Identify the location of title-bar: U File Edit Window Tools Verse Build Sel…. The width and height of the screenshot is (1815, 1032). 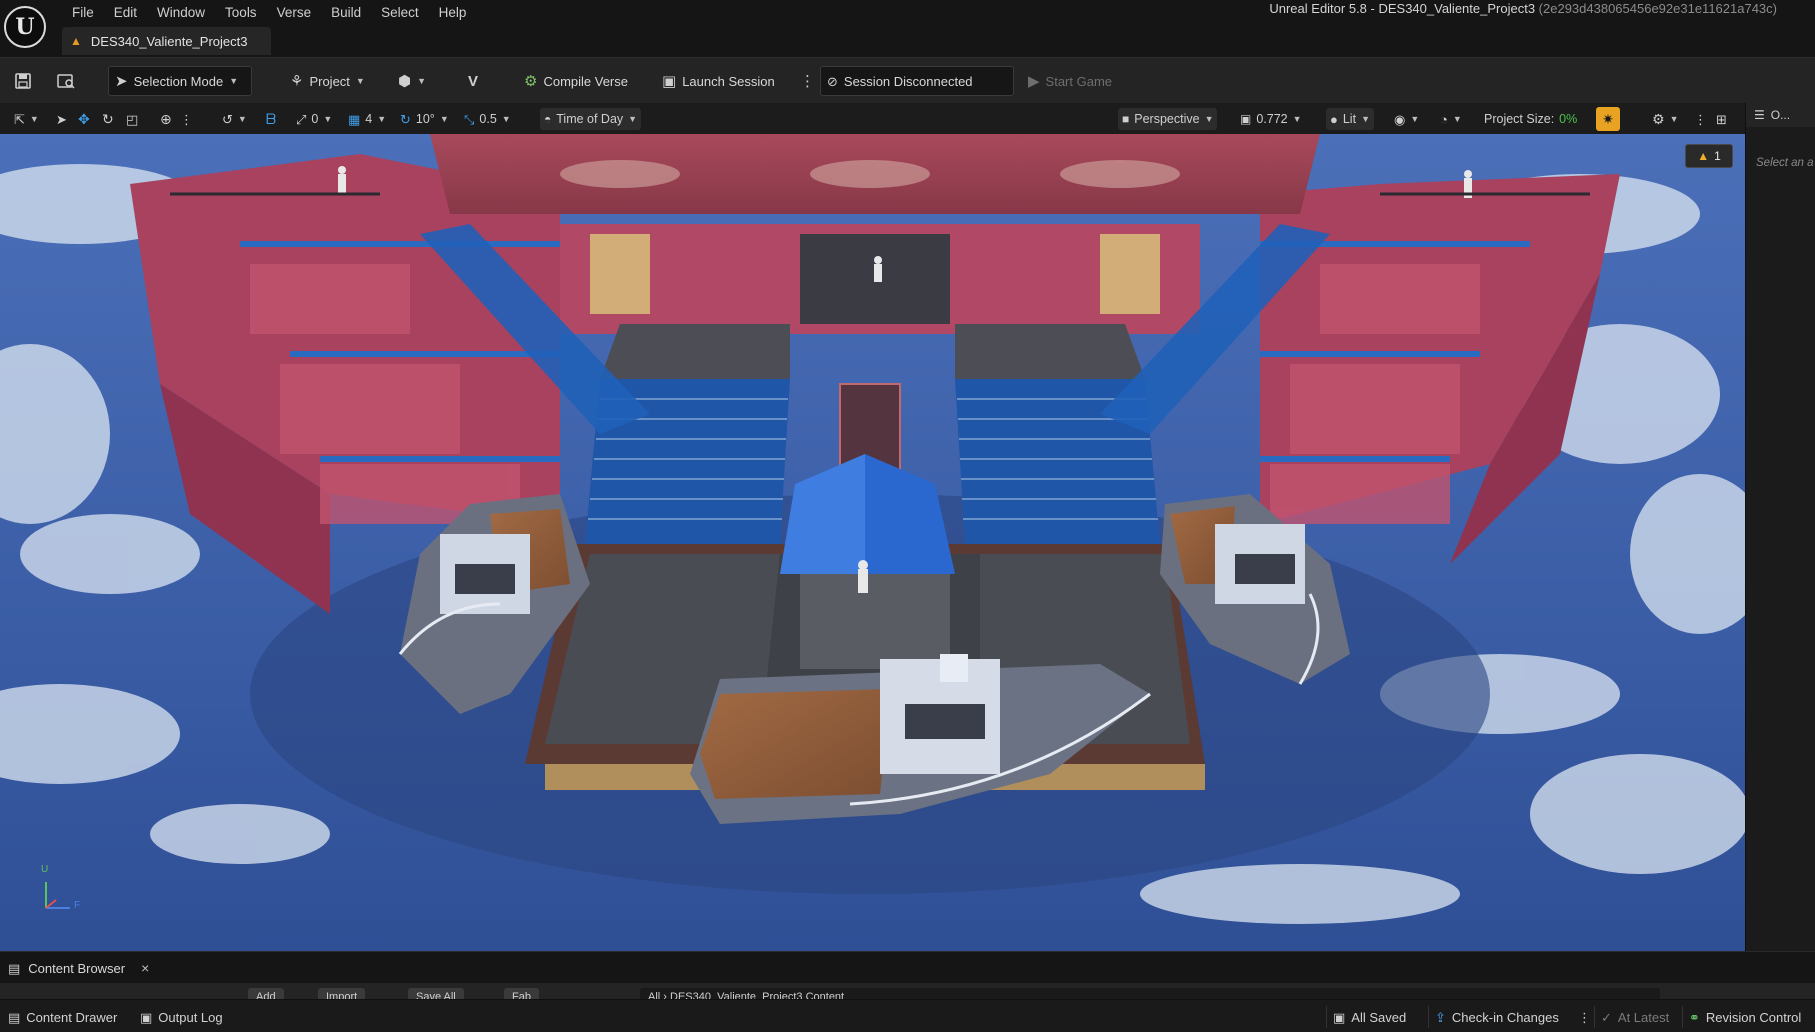
(907, 28).